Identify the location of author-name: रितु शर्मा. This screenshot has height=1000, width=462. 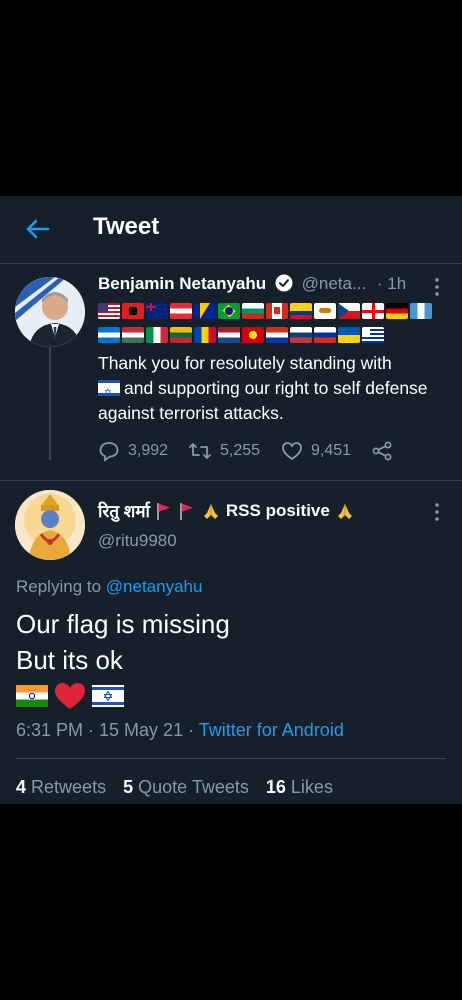
(124, 511).